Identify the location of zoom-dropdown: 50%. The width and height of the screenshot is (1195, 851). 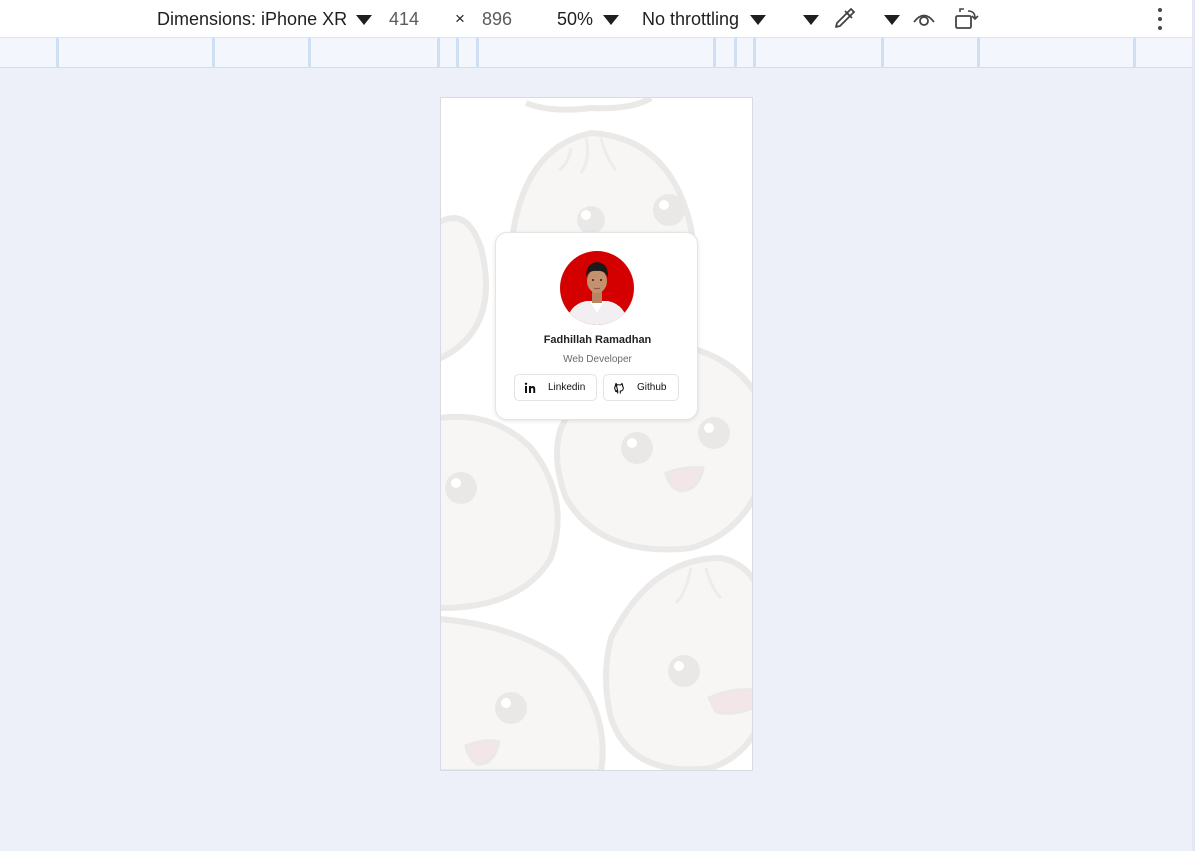
(588, 19).